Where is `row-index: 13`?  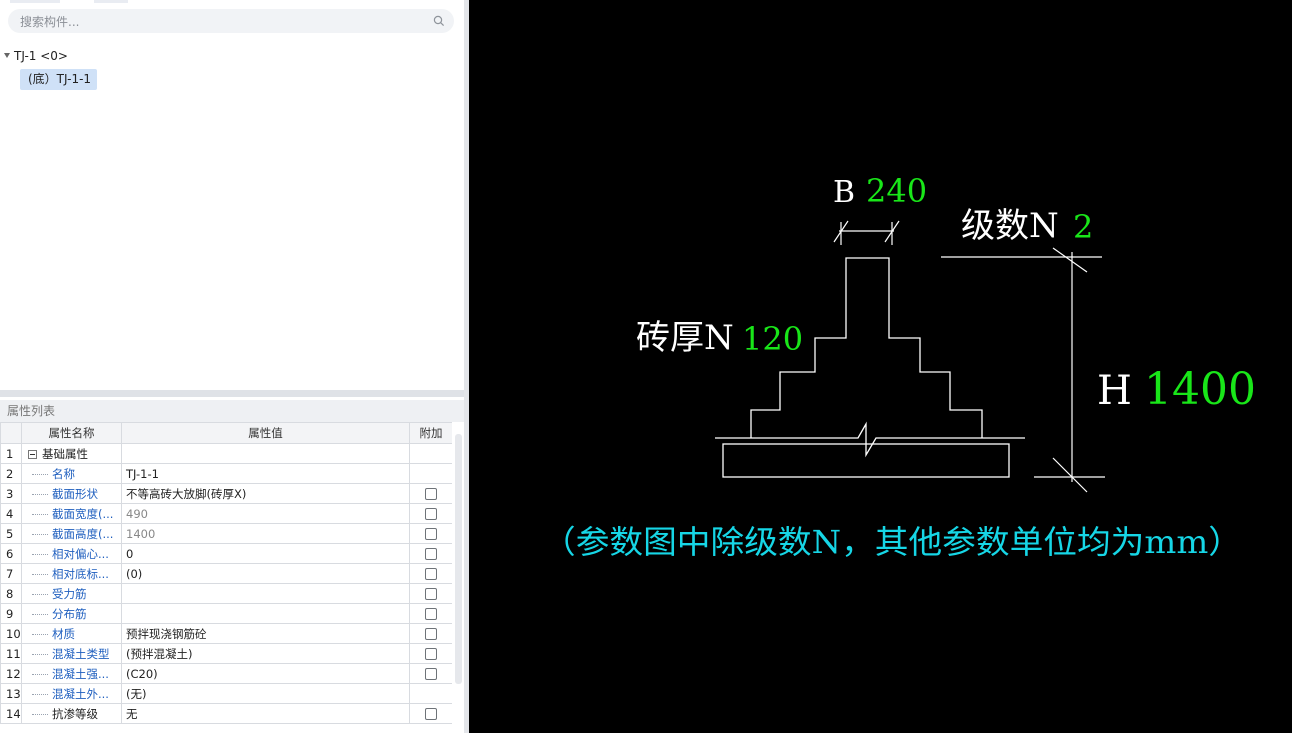
row-index: 13 is located at coordinates (11, 693).